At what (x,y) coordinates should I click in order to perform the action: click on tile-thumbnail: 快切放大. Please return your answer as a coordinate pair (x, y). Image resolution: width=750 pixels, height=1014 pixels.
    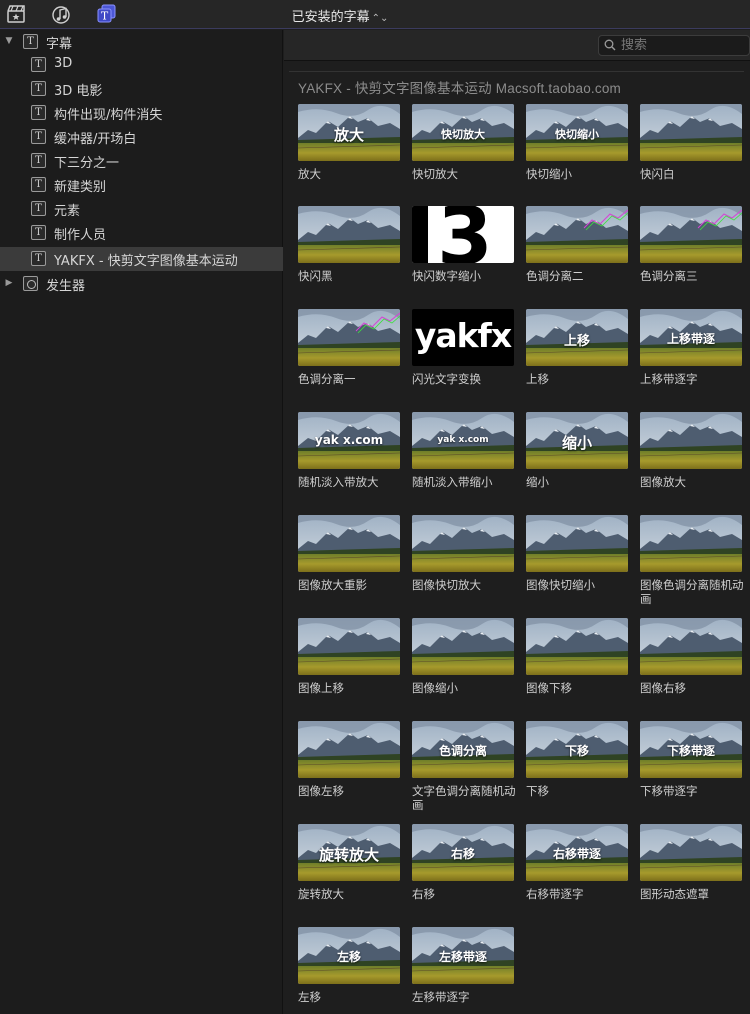
    Looking at the image, I should click on (463, 132).